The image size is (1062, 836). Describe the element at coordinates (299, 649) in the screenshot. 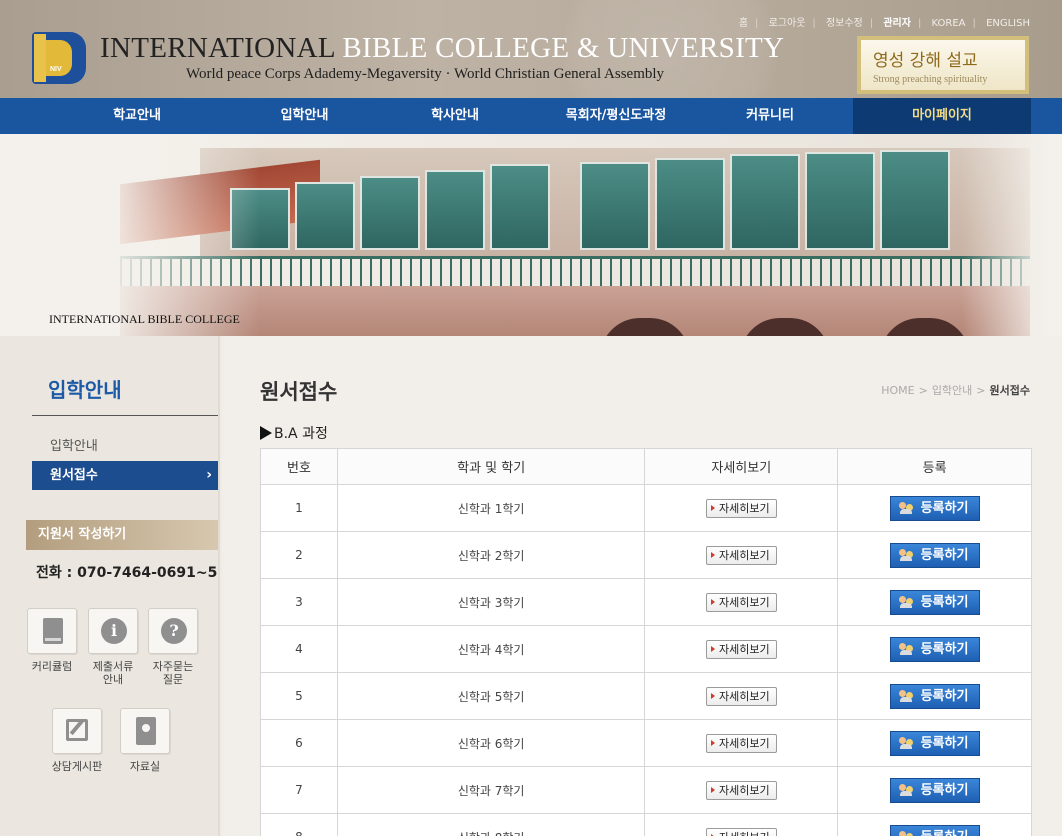

I see `row-number: 4` at that location.